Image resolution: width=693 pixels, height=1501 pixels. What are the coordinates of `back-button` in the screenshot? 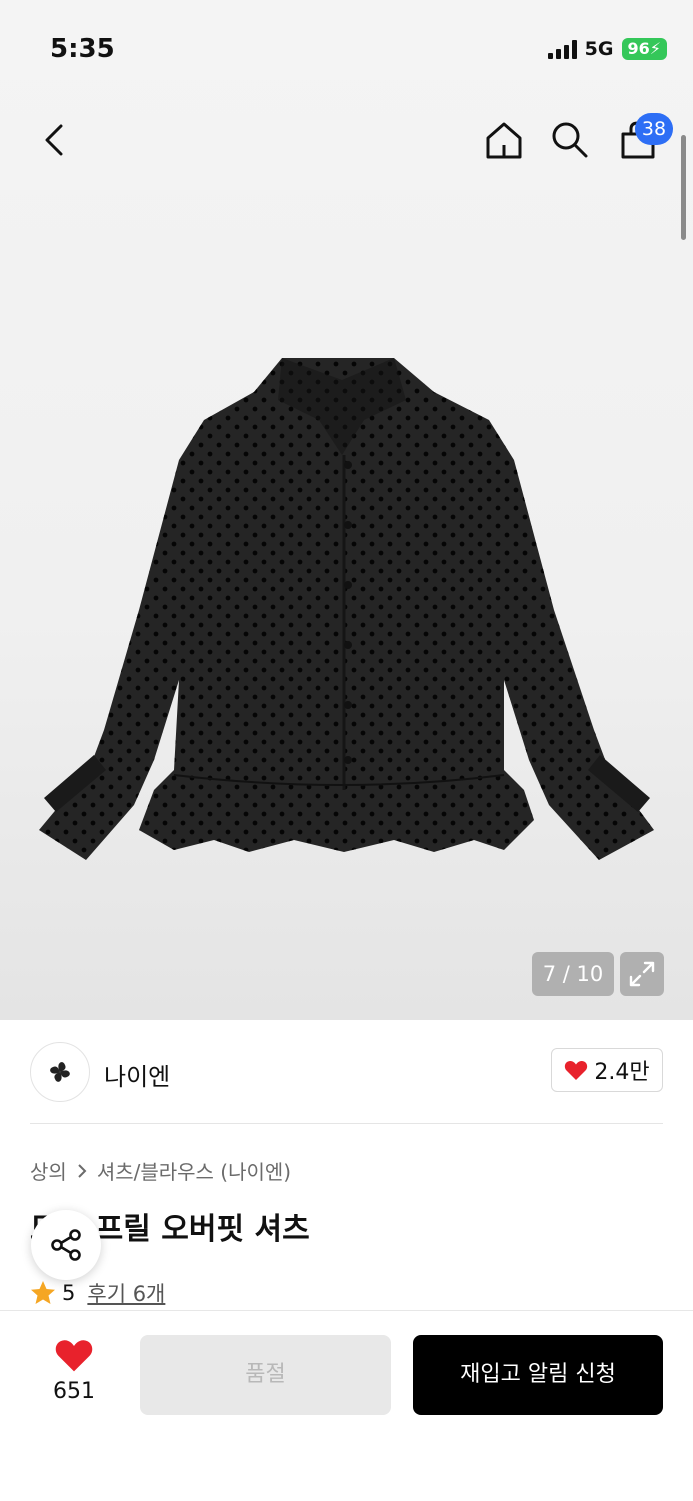 It's located at (54, 140).